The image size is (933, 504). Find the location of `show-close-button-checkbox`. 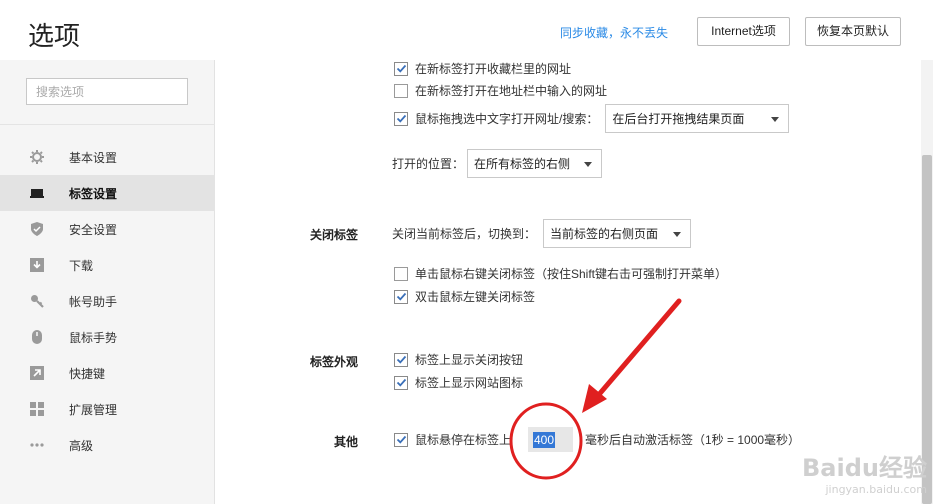

show-close-button-checkbox is located at coordinates (401, 359).